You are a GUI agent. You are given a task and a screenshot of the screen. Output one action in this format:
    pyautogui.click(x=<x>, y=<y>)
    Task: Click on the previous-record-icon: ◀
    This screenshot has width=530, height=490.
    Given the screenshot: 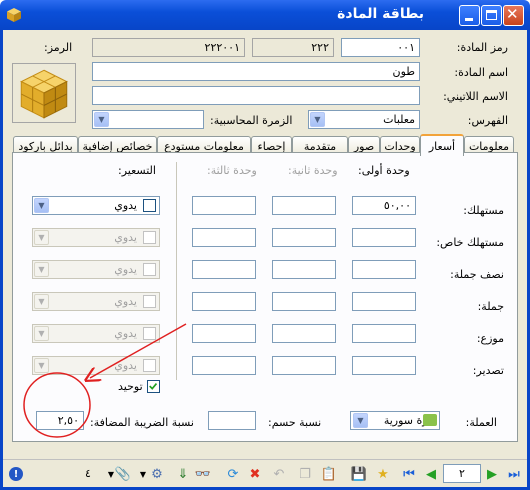 What is the action you would take?
    pyautogui.click(x=431, y=474)
    